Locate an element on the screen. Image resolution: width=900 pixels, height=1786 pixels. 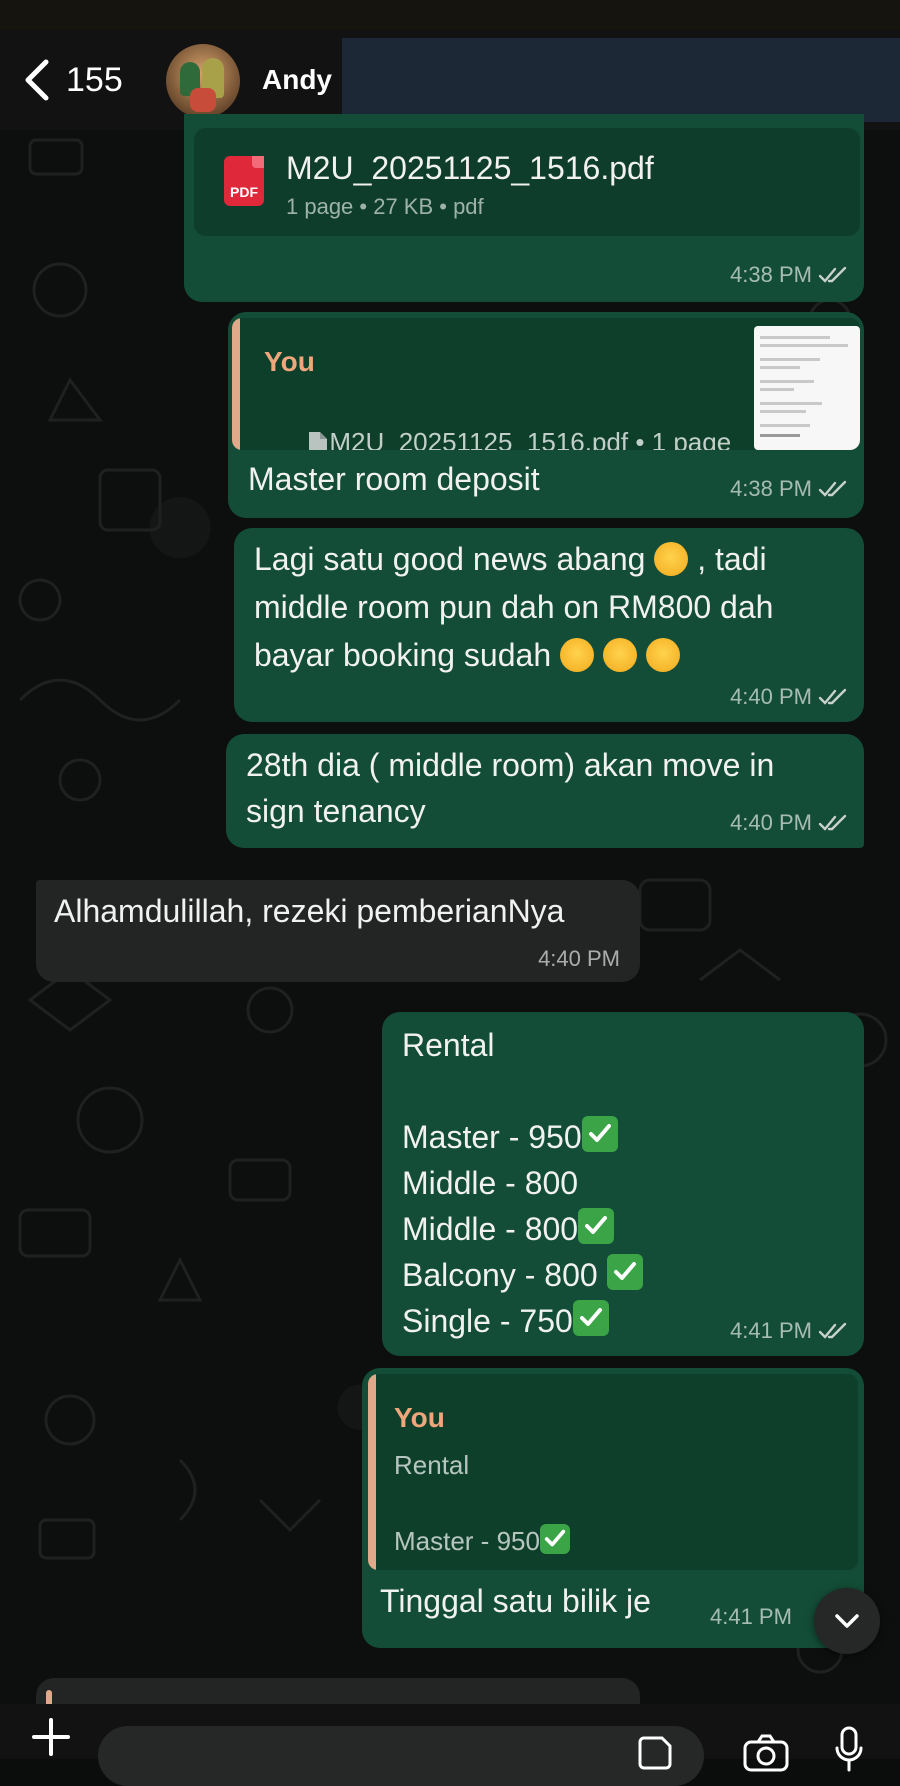
message-text-line: Lagi satu good news abang , tadi is located at coordinates (510, 559).